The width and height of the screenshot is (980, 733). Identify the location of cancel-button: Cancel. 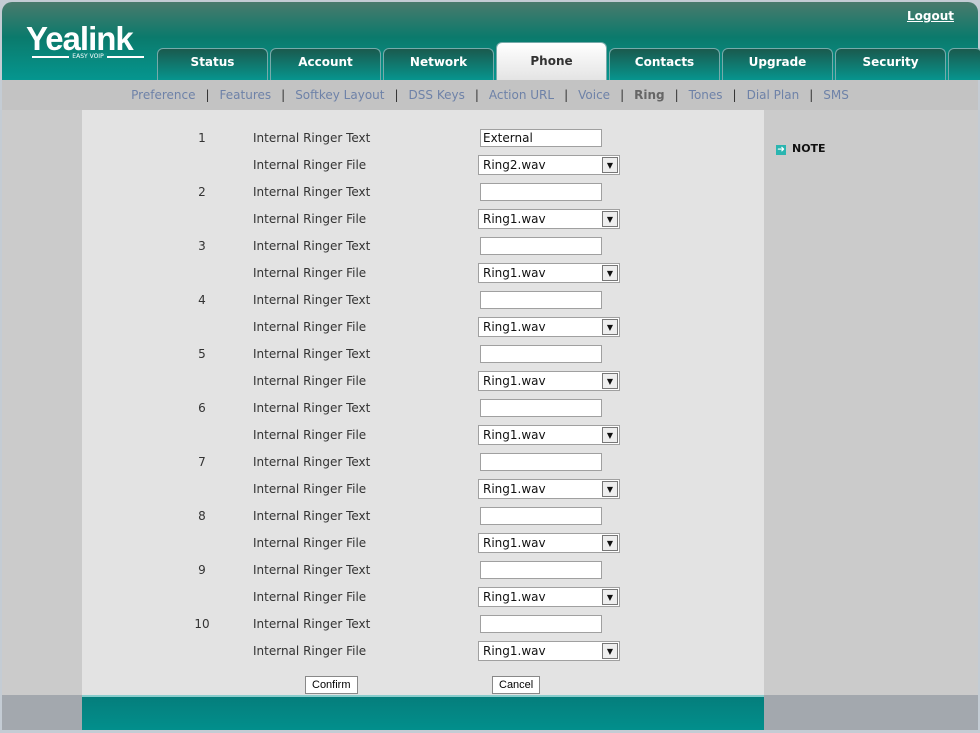
(516, 685).